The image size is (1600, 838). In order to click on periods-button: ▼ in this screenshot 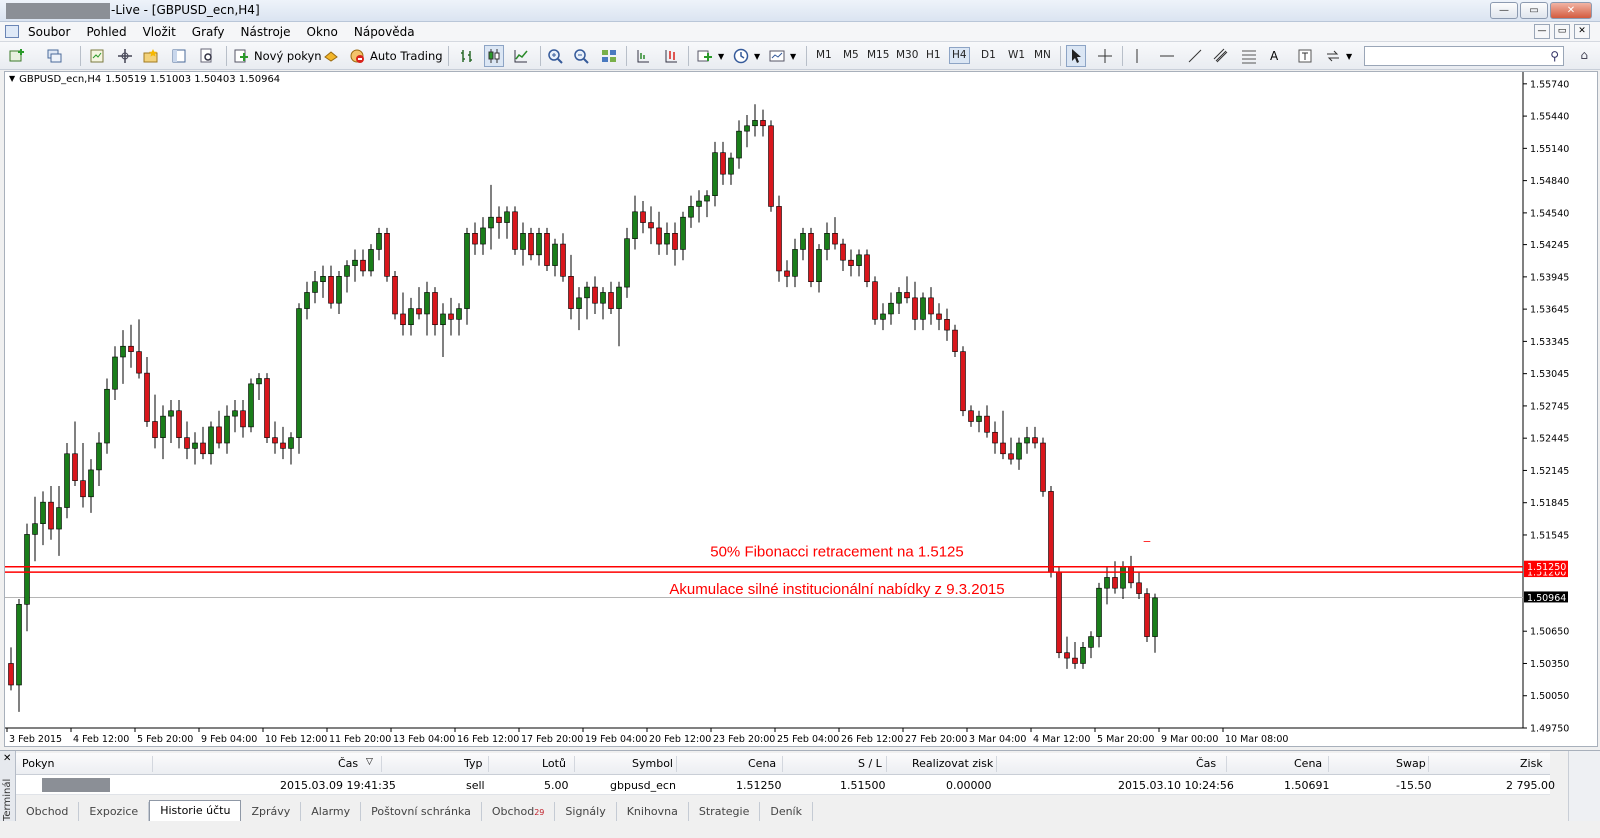, I will do `click(746, 56)`.